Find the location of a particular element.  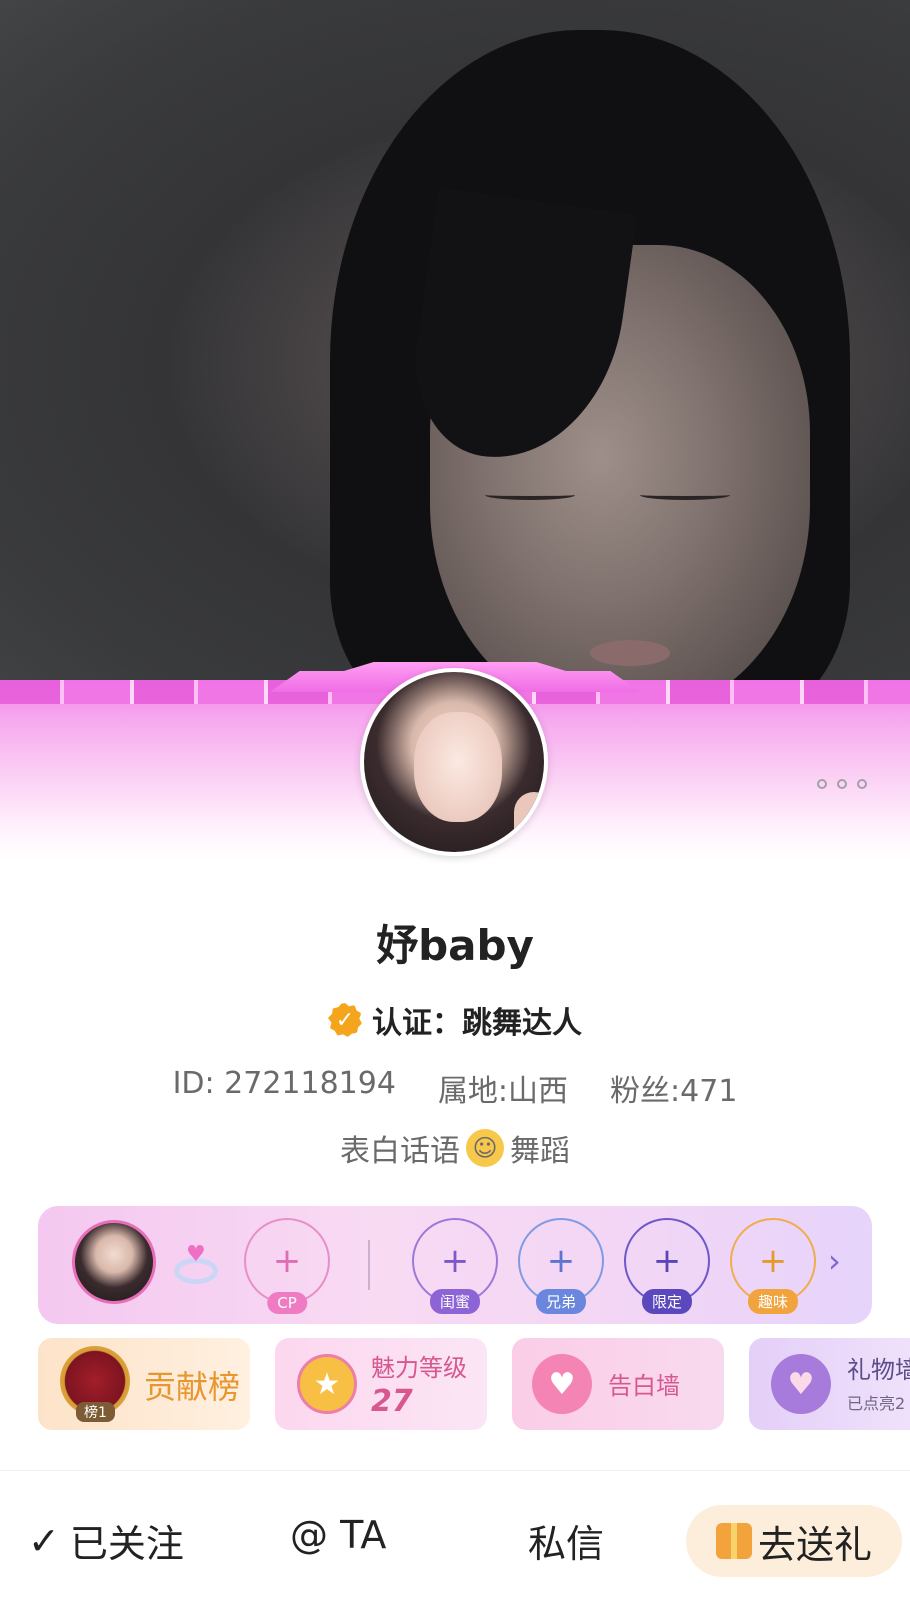

confession-wall-label: 告白墙 is located at coordinates (644, 1386).